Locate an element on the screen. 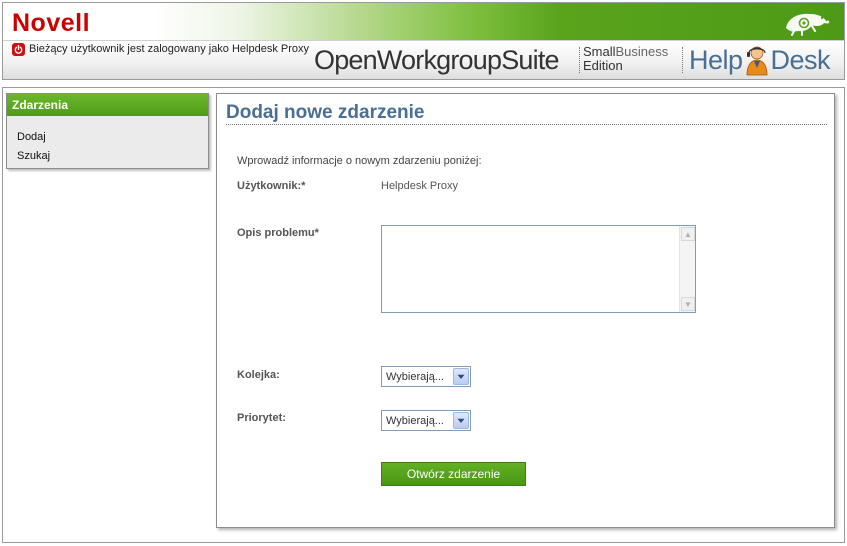 The image size is (847, 546). brand-open-workgroup: OpenWorkgroup is located at coordinates (408, 60).